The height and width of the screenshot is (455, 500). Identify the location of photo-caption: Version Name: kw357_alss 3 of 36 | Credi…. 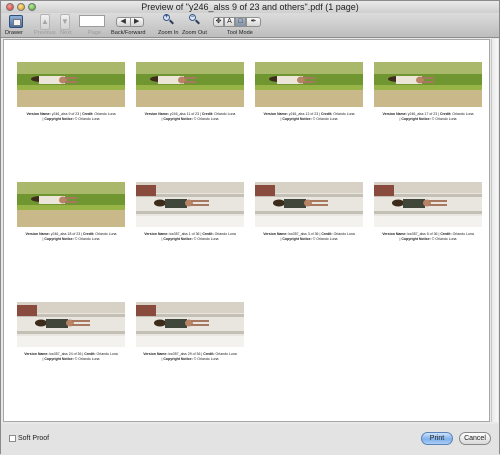
(309, 237).